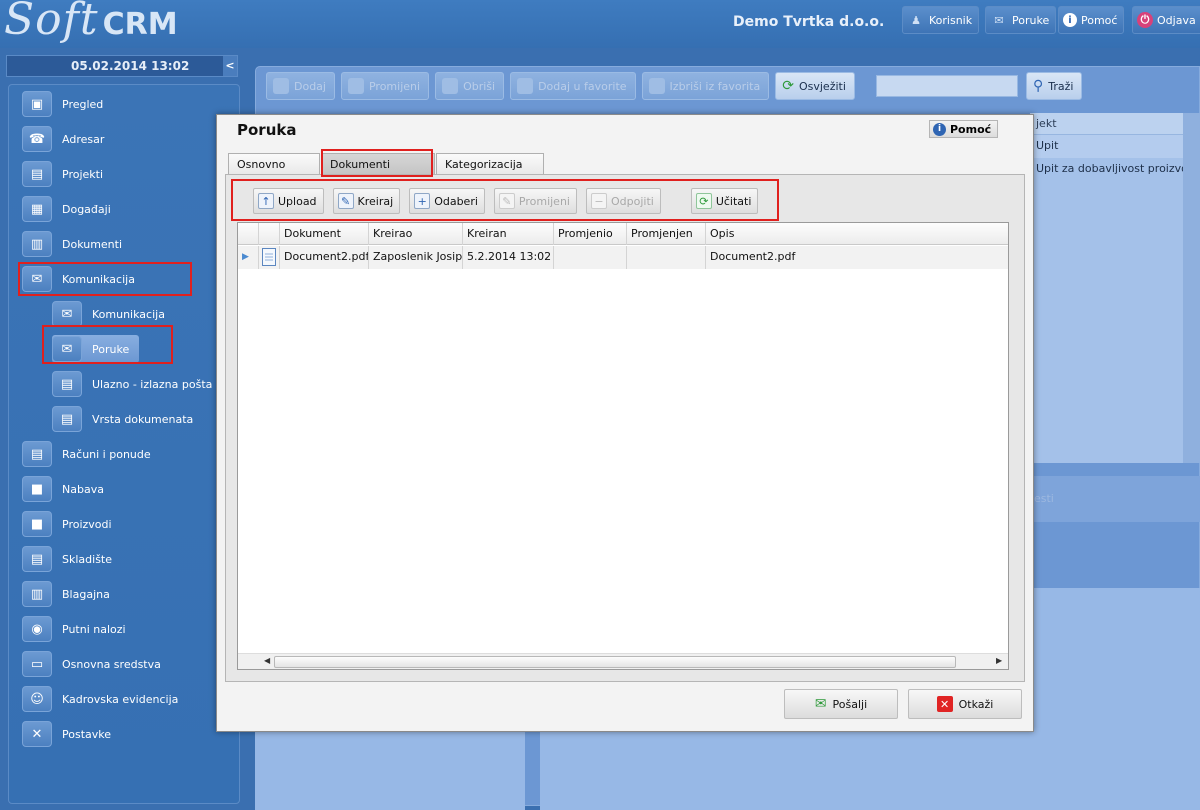 Image resolution: width=1200 pixels, height=810 pixels. What do you see at coordinates (108, 314) in the screenshot?
I see `sidebar-subitem-komunikacija: ✉ Komunikacija` at bounding box center [108, 314].